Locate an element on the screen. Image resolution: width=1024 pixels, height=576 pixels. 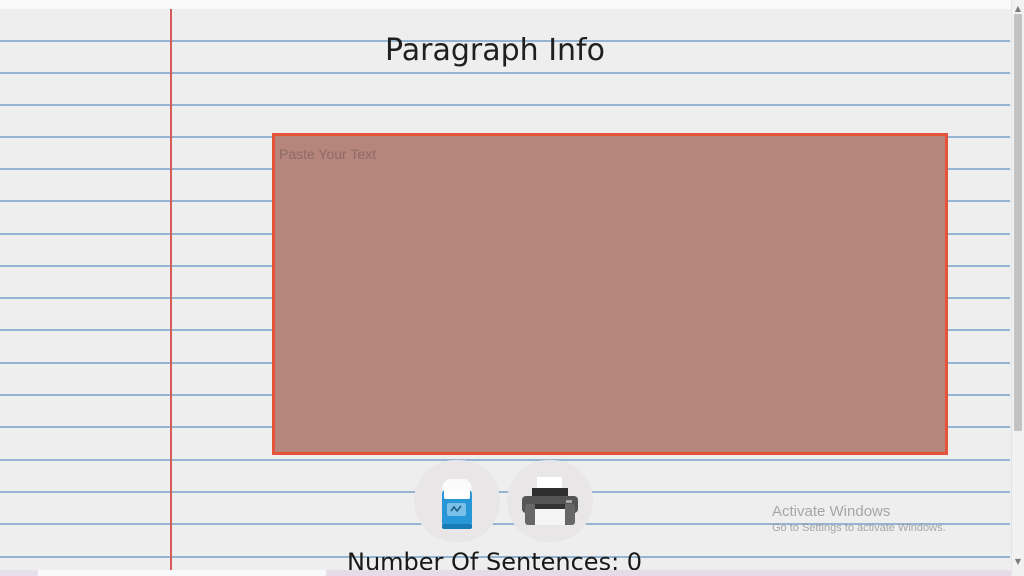
chevron-down-icon: ▼ is located at coordinates (1018, 562).